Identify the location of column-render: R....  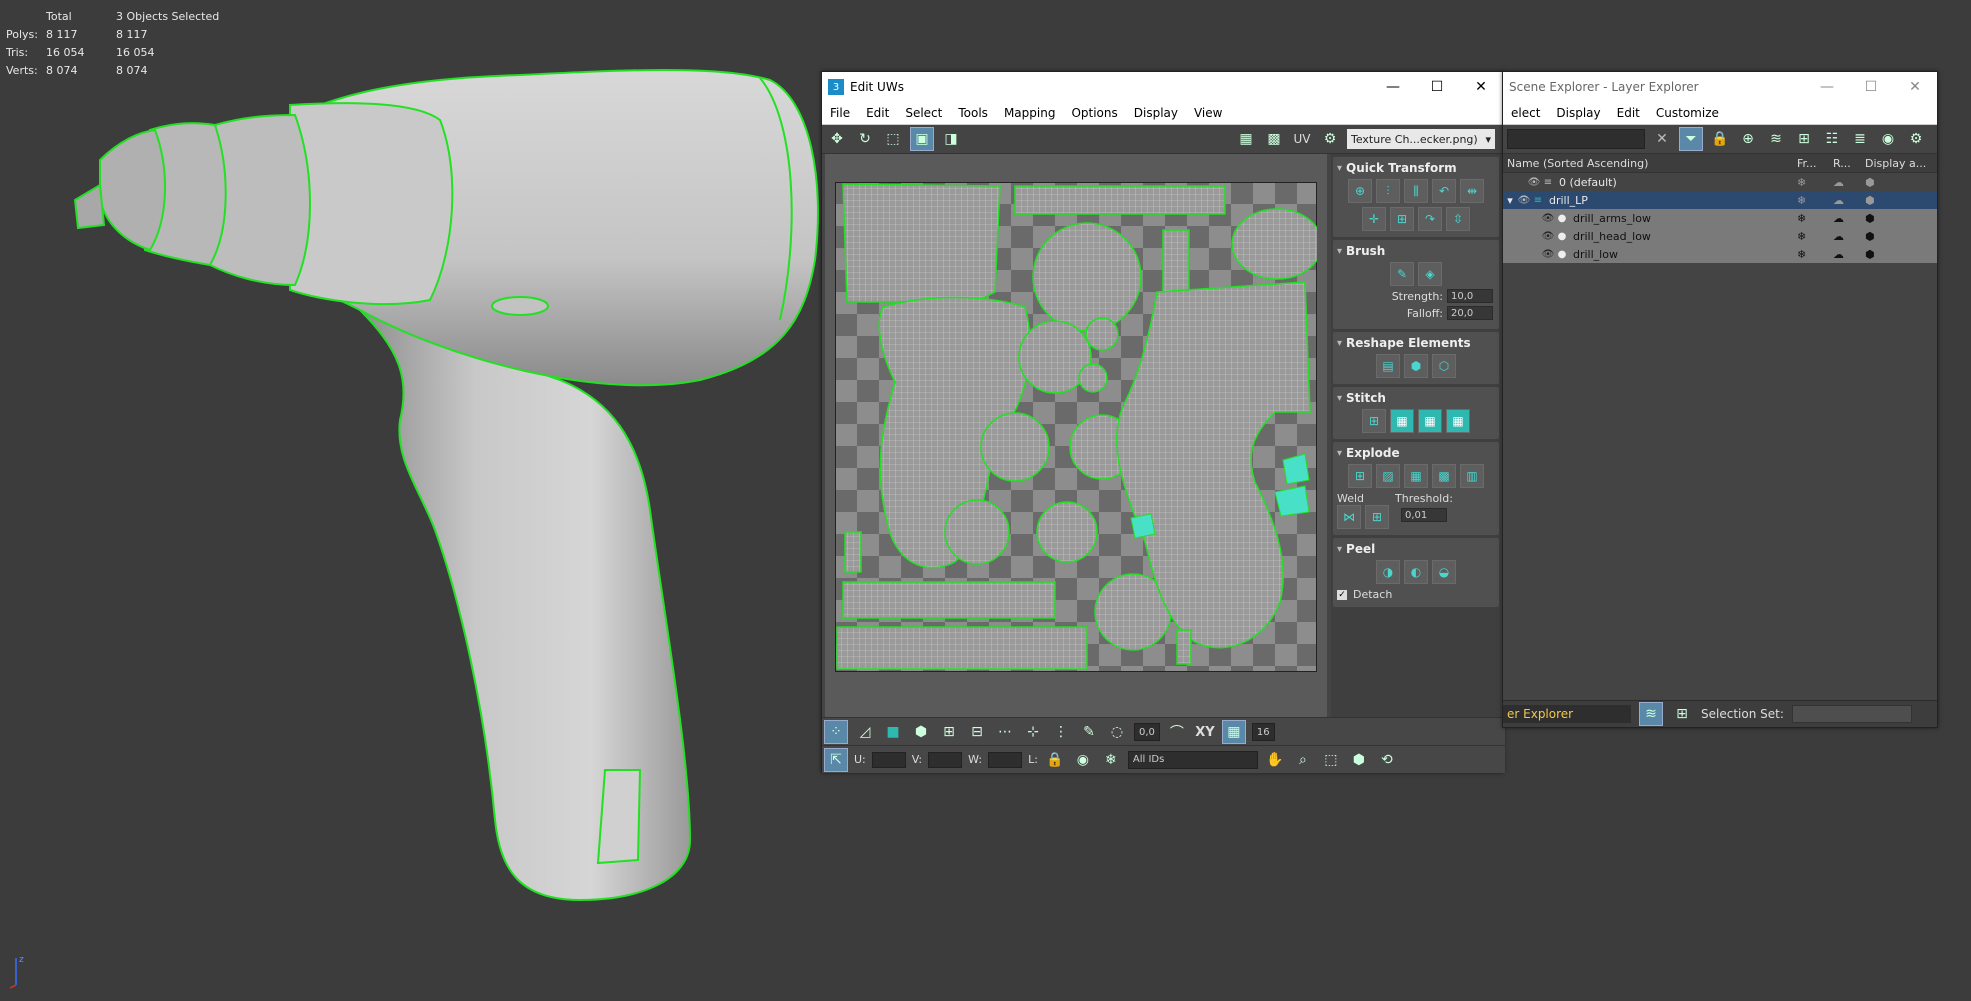
(1849, 163).